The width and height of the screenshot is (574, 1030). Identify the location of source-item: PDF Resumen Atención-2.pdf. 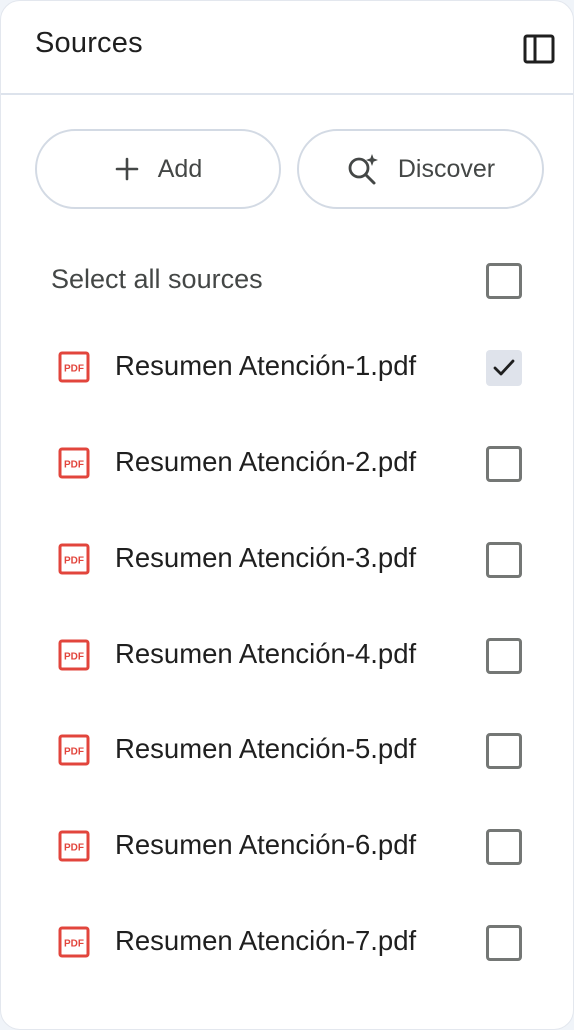
(287, 465).